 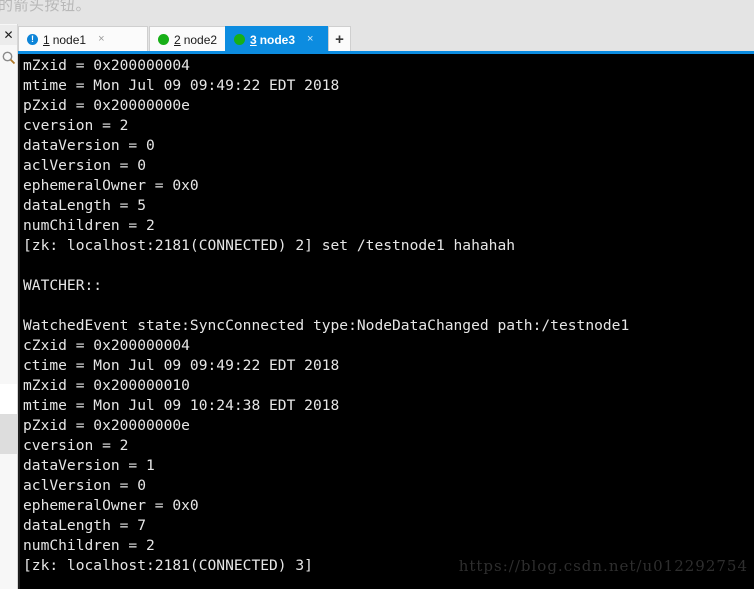 I want to click on left-gutter: ✕, so click(x=9, y=306).